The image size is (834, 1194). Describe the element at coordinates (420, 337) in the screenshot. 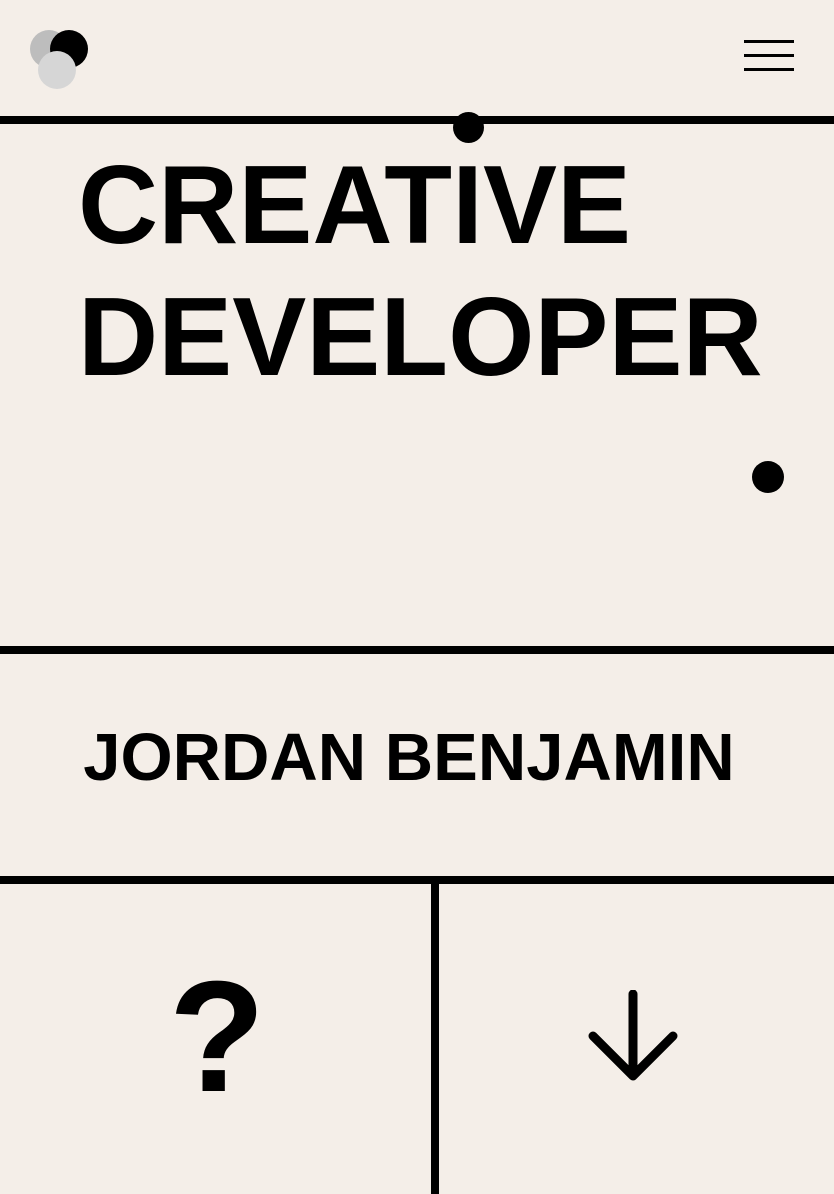

I see `hero-title-line-2: DEVELOPER` at that location.